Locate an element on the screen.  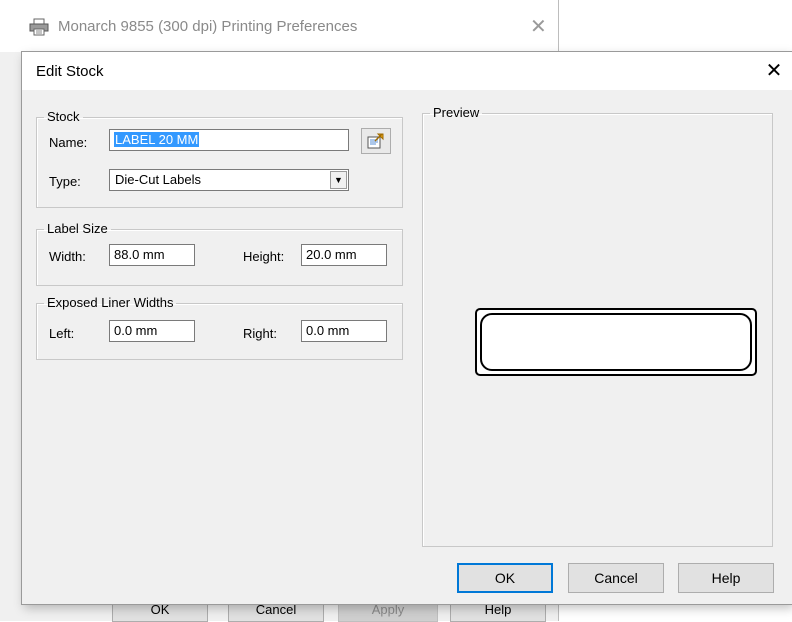
exposed-liner-legend: Exposed Liner Widths is located at coordinates (110, 302).